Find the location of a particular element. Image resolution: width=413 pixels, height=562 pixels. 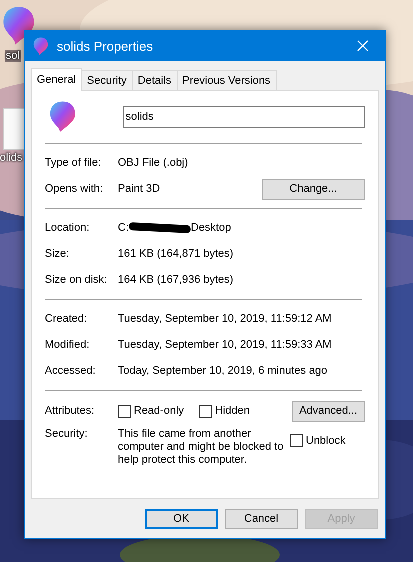

field-label: Size on disk: is located at coordinates (76, 280).